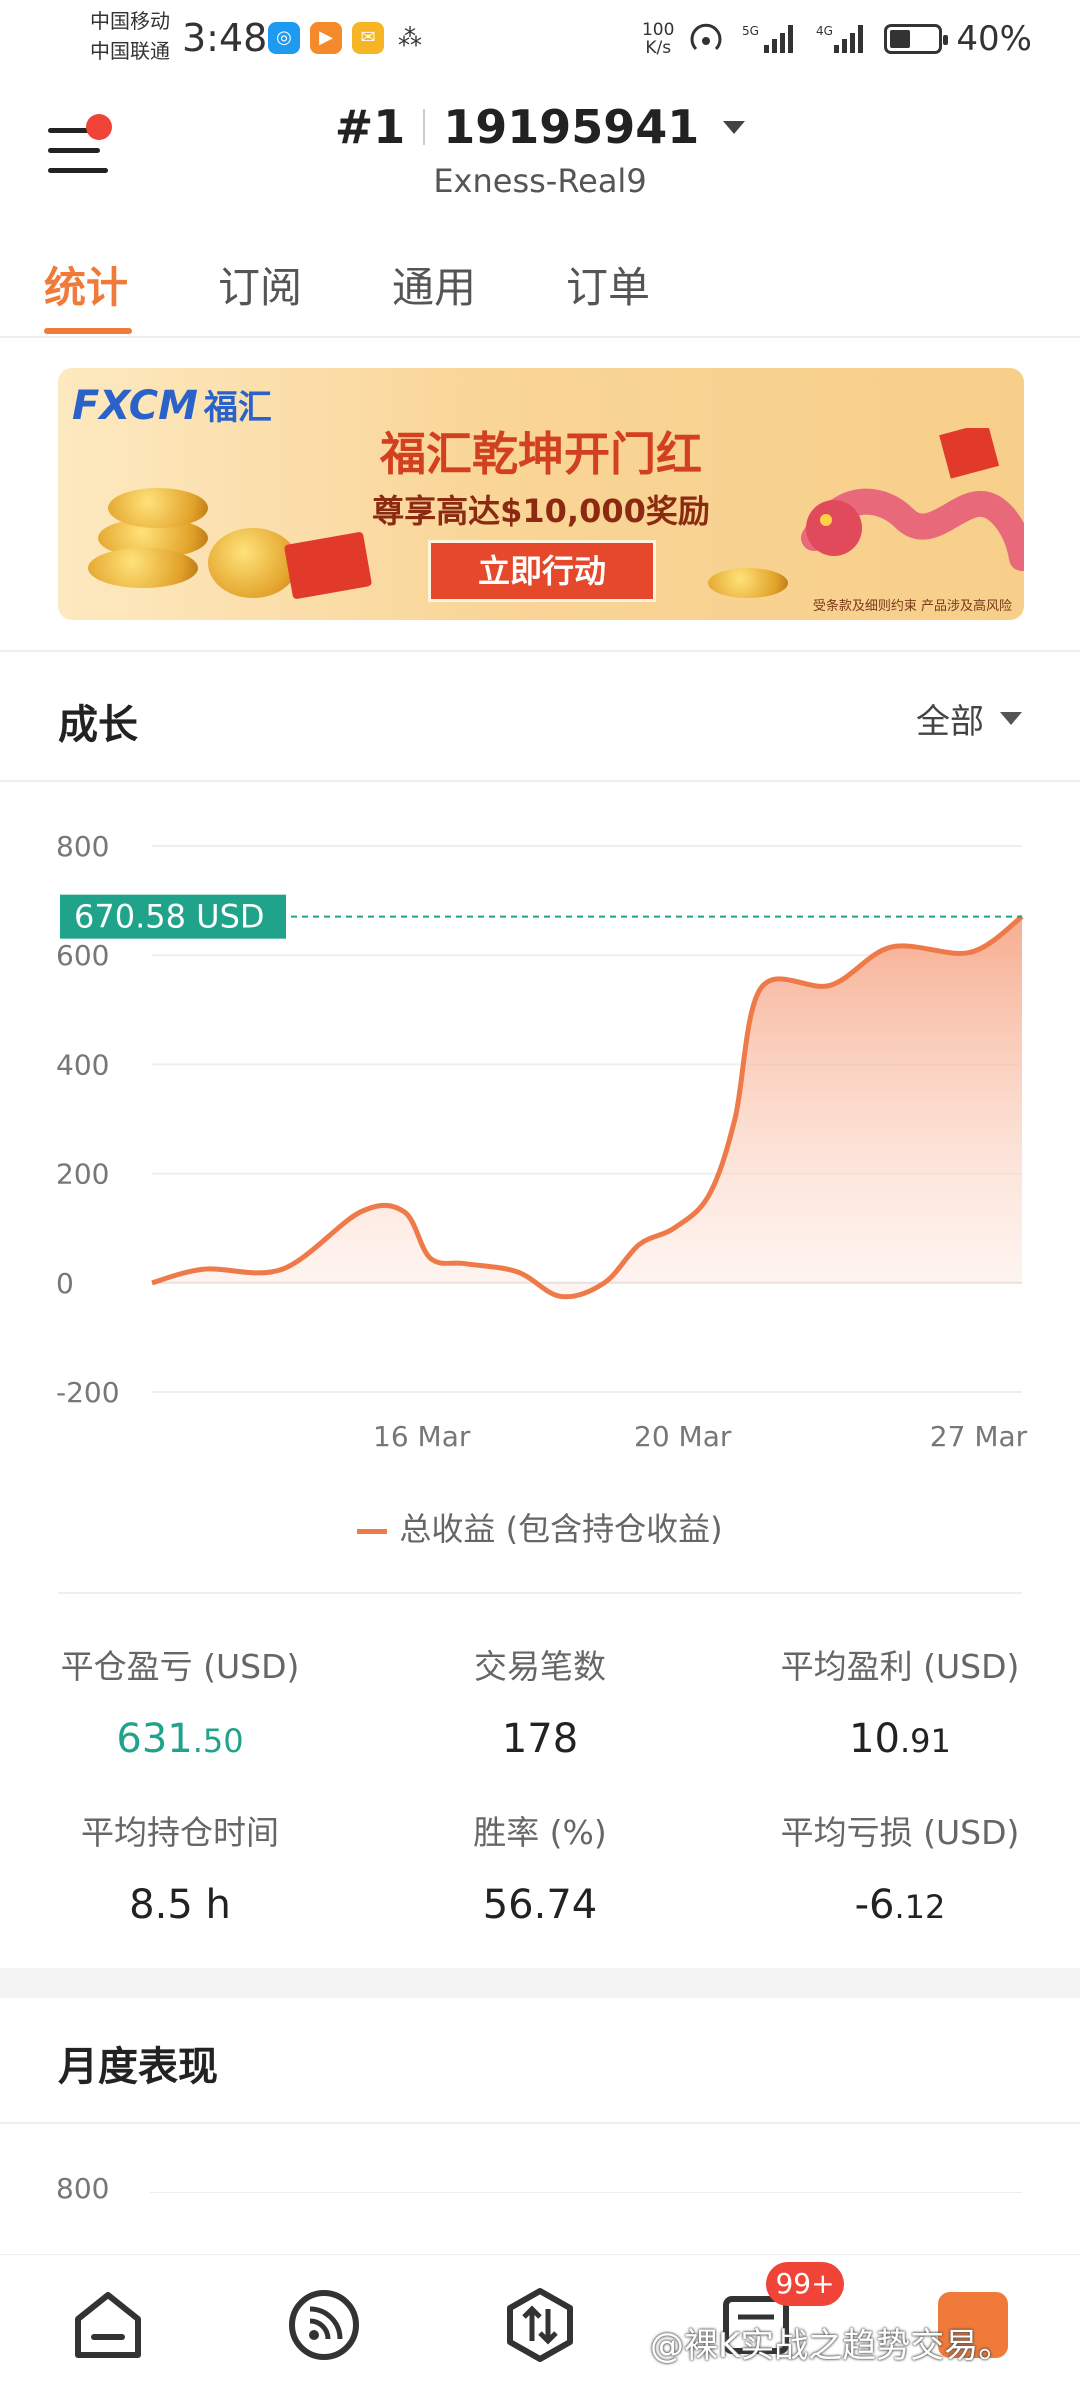 The image size is (1080, 2400). I want to click on carrier-2: 中国联通, so click(130, 51).